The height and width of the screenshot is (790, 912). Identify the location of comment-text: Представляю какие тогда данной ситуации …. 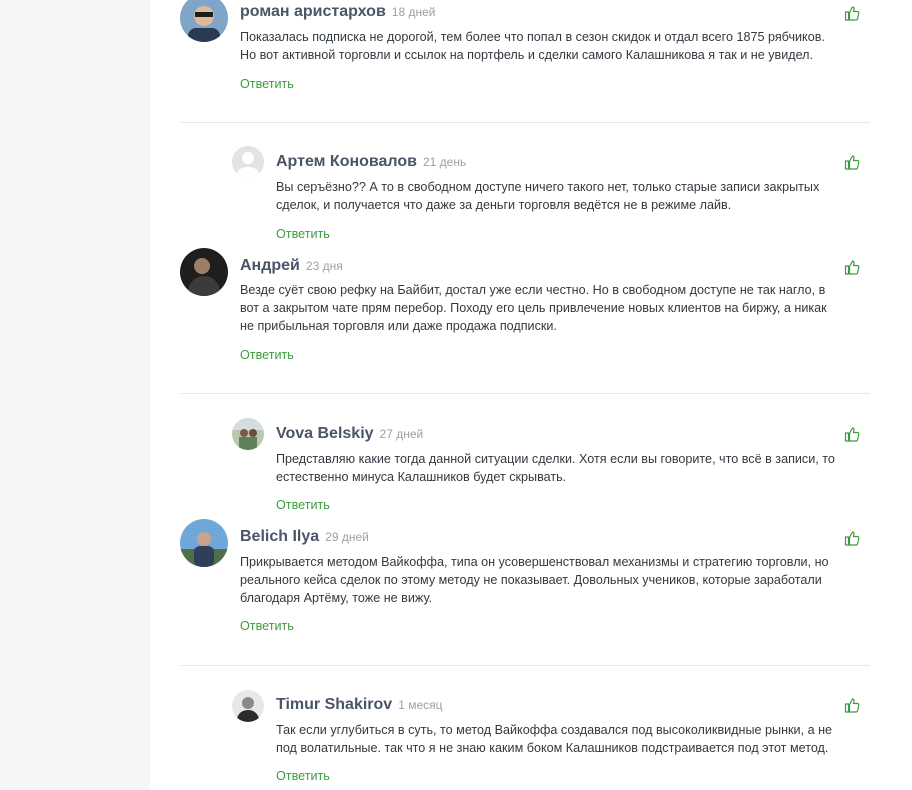
(555, 468).